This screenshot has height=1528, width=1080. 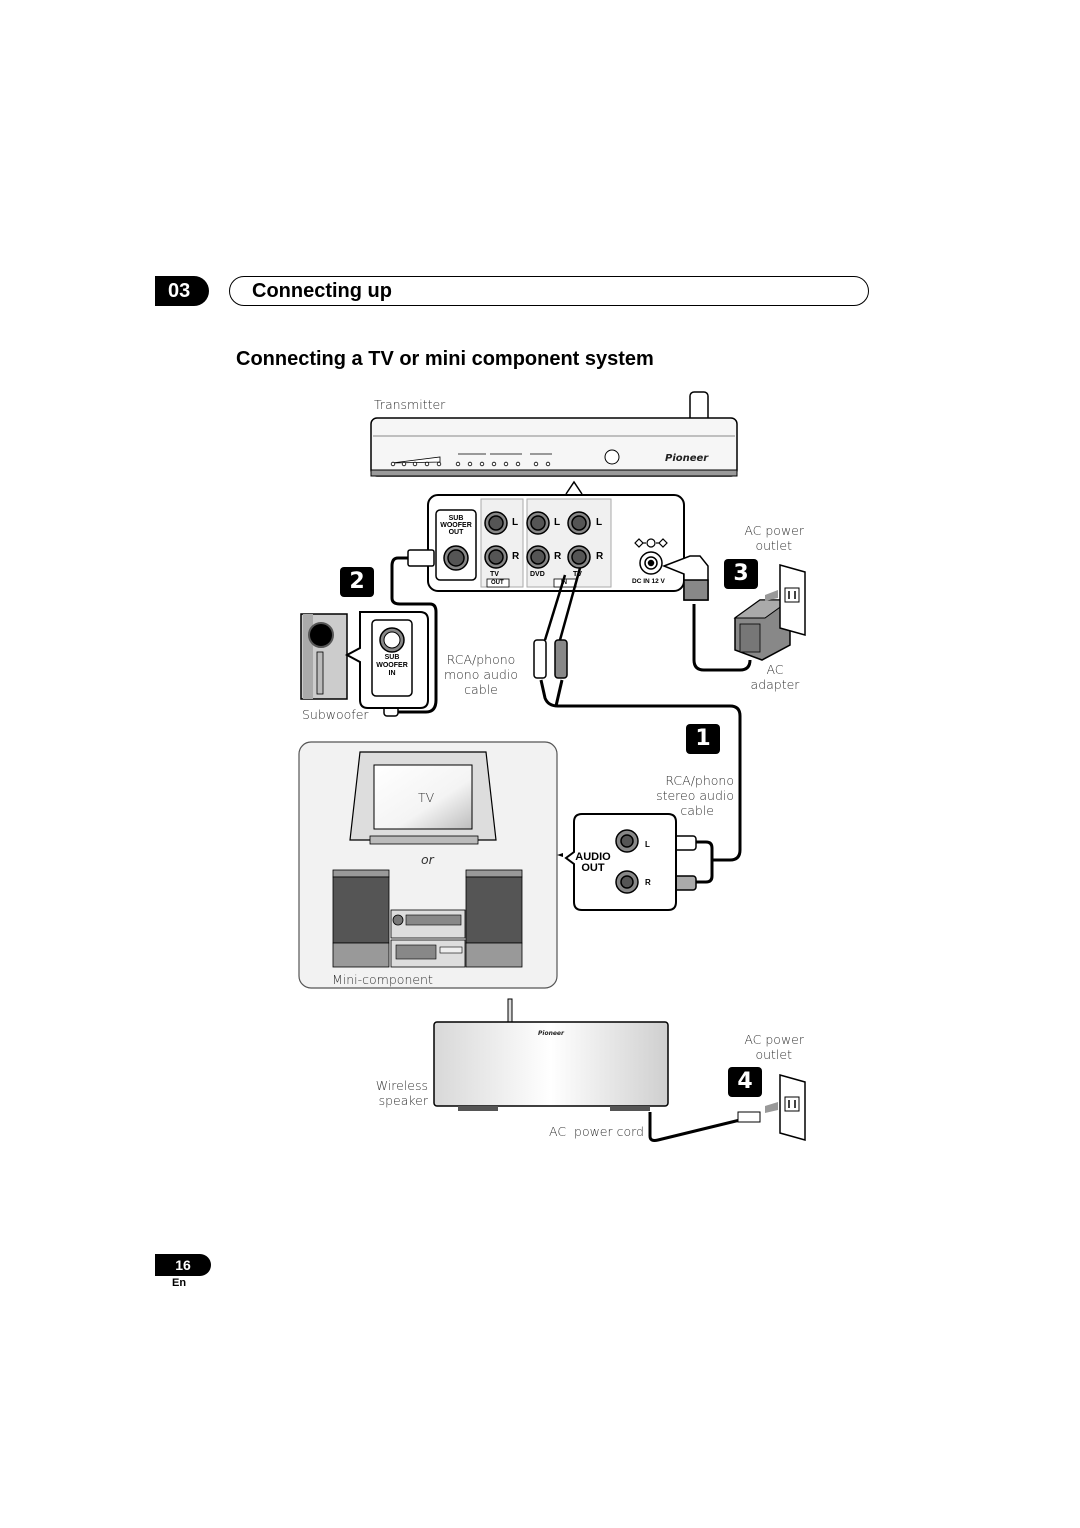 What do you see at coordinates (695, 795) in the screenshot?
I see `rca-stereo-cable-label: RCA/phono stereo audio cable` at bounding box center [695, 795].